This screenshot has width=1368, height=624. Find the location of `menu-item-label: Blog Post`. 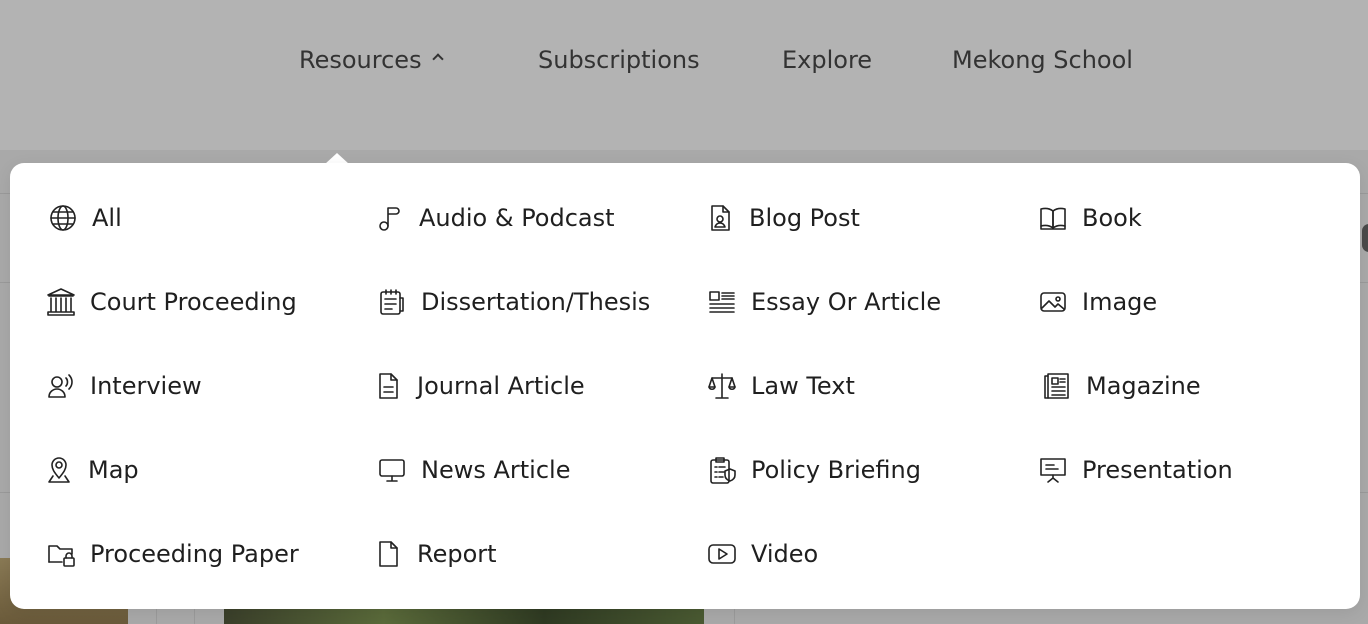

menu-item-label: Blog Post is located at coordinates (804, 218).